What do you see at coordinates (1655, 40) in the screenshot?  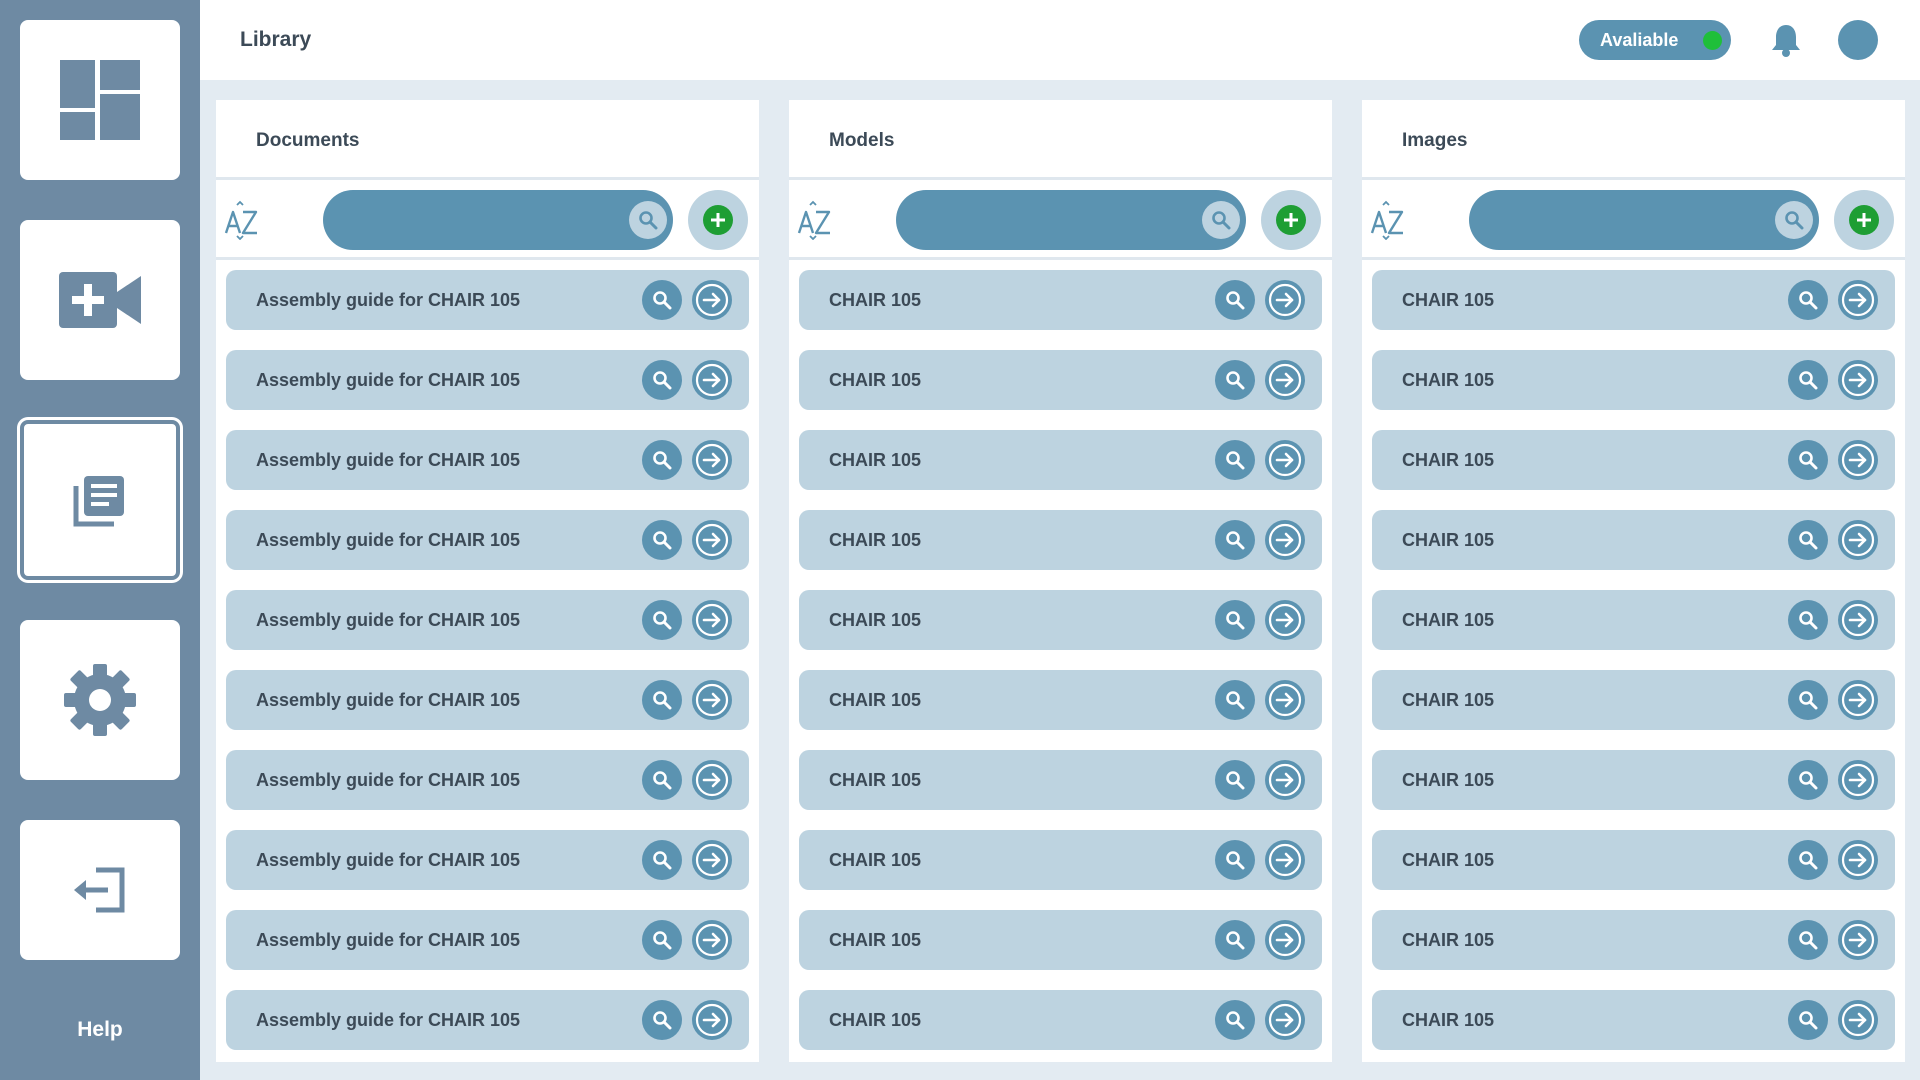 I see `status-toggle: Avaliable` at bounding box center [1655, 40].